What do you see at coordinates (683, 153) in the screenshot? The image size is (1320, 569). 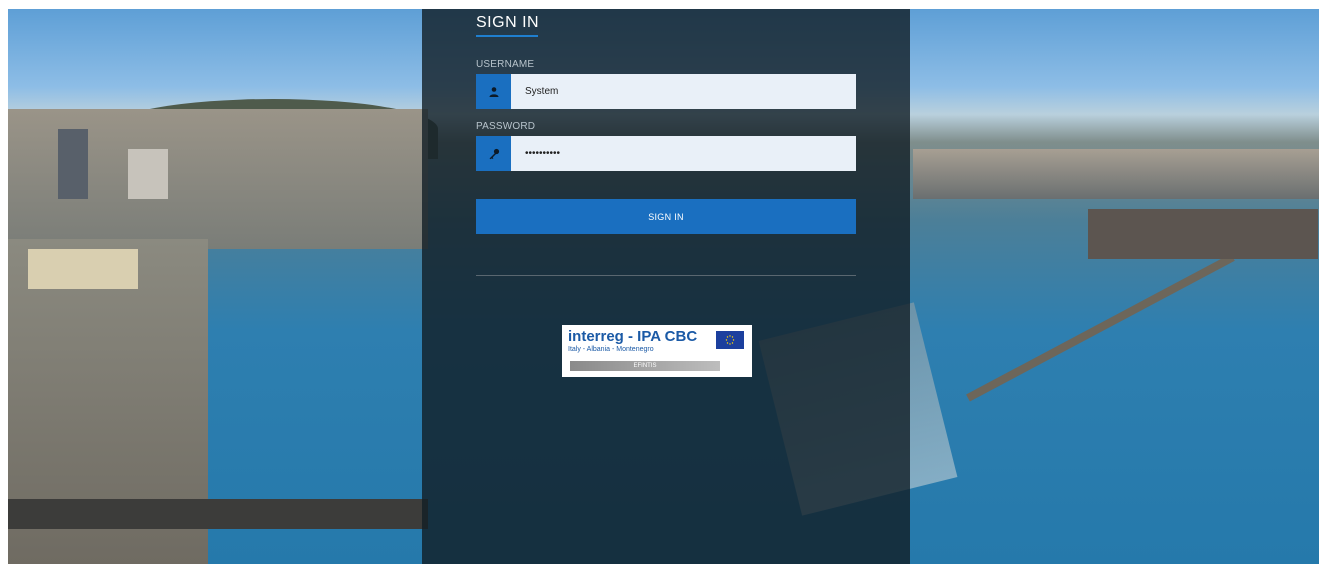 I see `password-input` at bounding box center [683, 153].